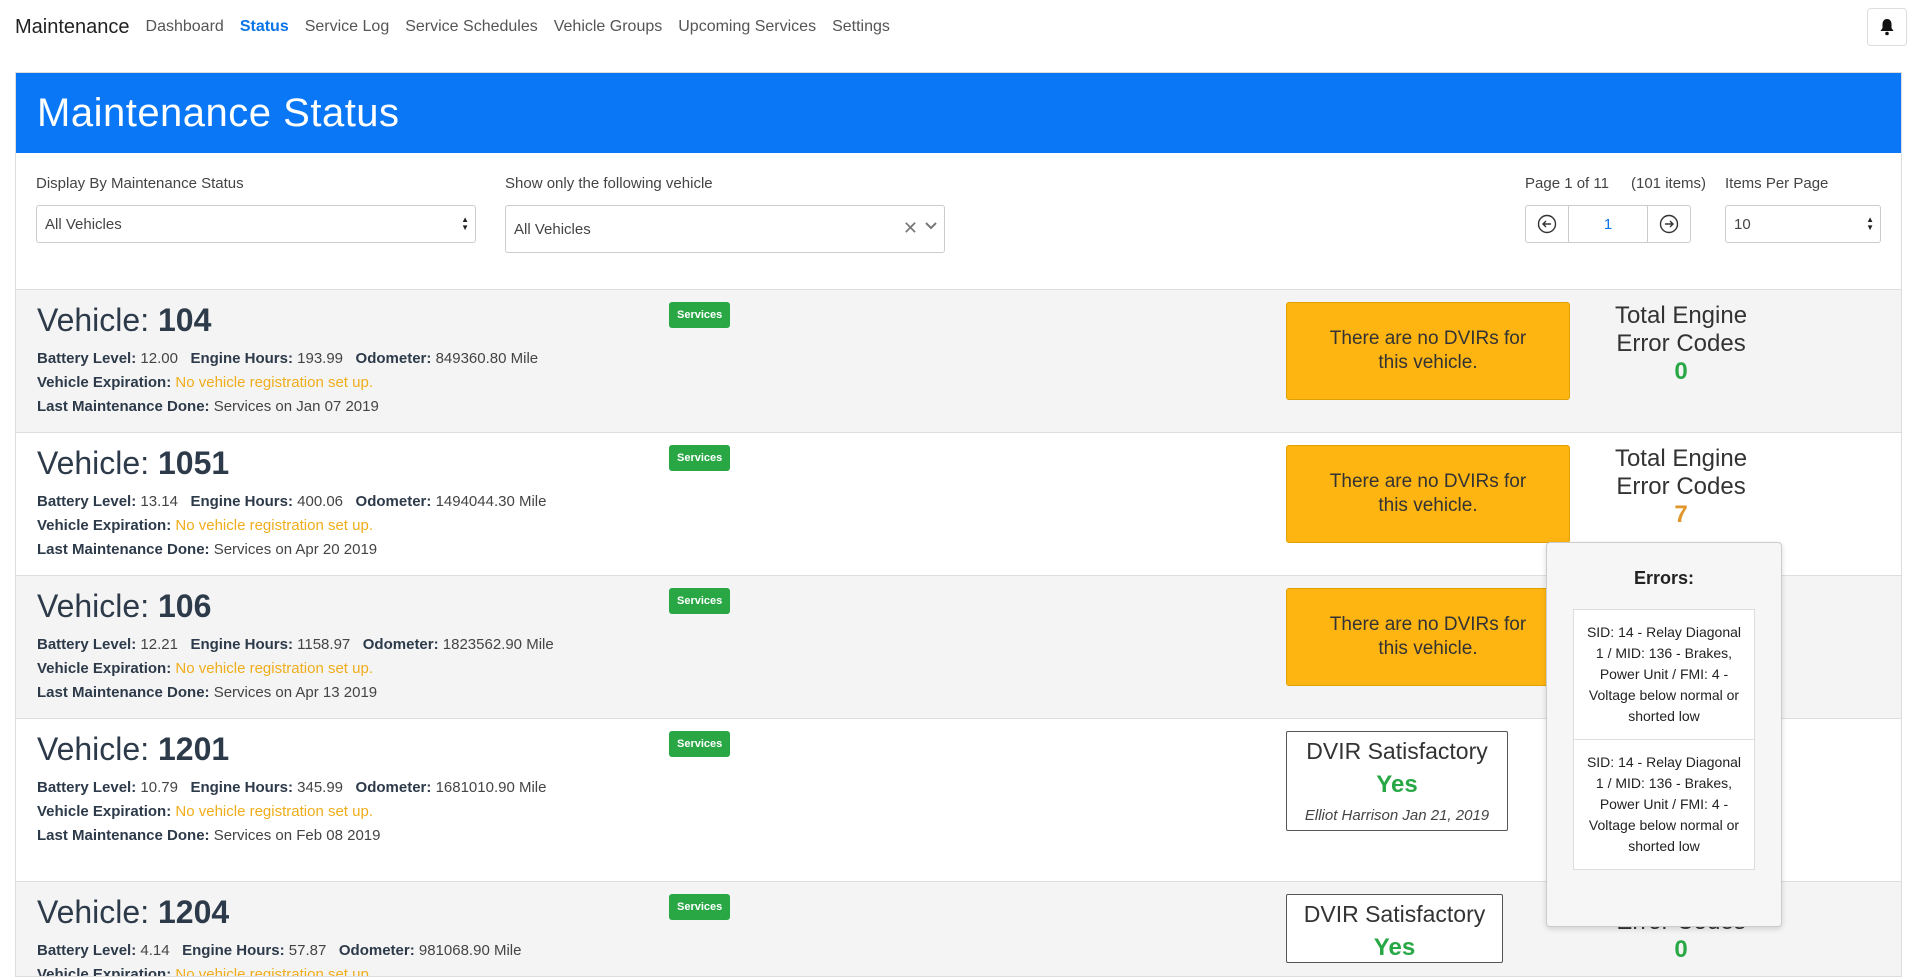  I want to click on status-filter-value: All Vehicles, so click(83, 224).